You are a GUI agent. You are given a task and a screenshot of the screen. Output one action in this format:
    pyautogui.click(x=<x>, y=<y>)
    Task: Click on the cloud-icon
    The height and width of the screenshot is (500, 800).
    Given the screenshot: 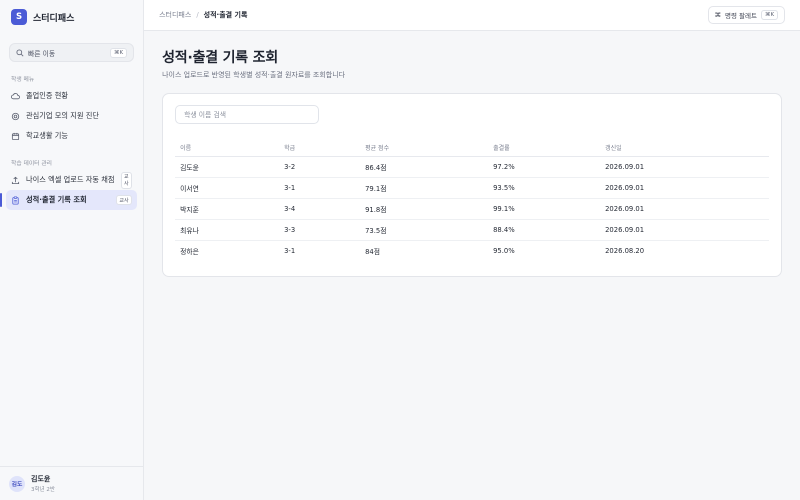 What is the action you would take?
    pyautogui.click(x=15, y=96)
    